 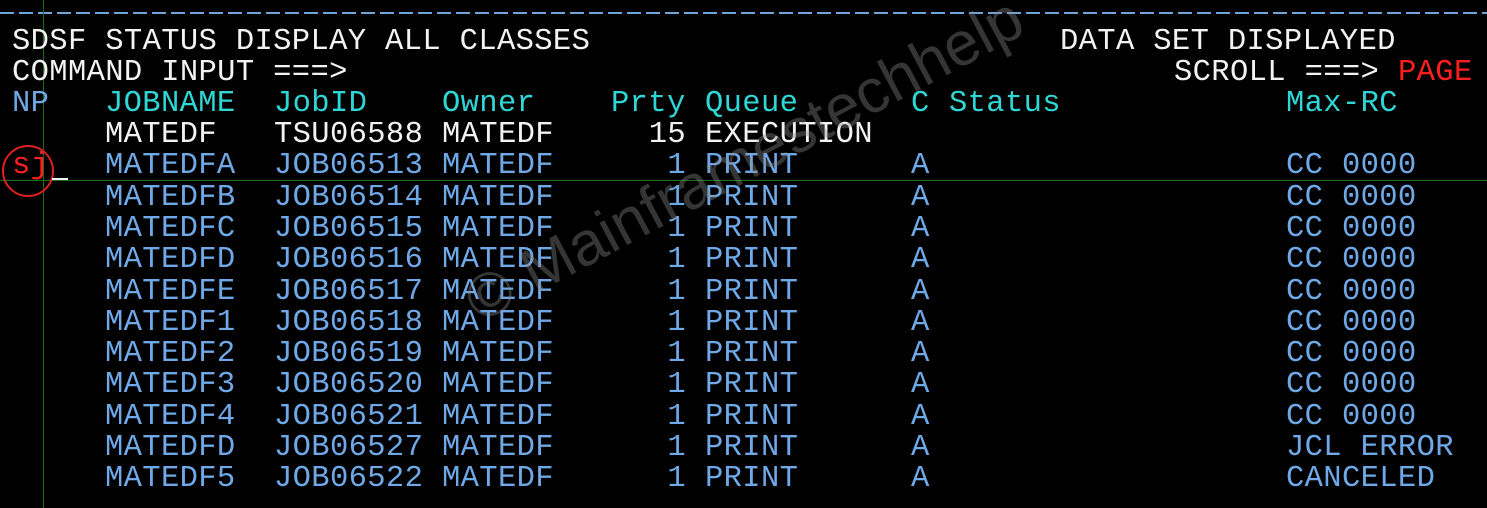 I want to click on col-jobname: JOBNAME, so click(x=170, y=104).